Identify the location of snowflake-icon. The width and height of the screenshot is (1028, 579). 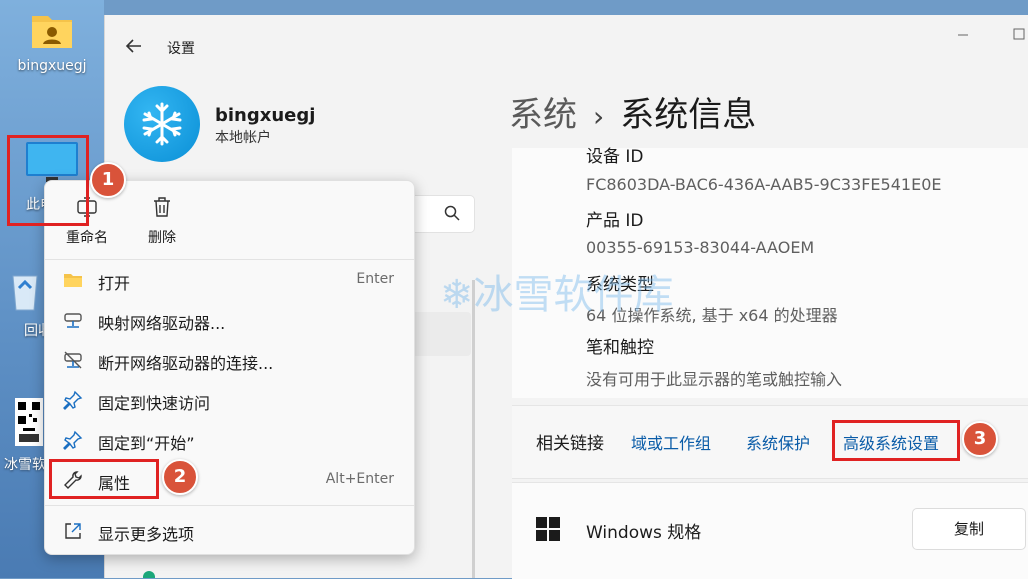
(162, 124).